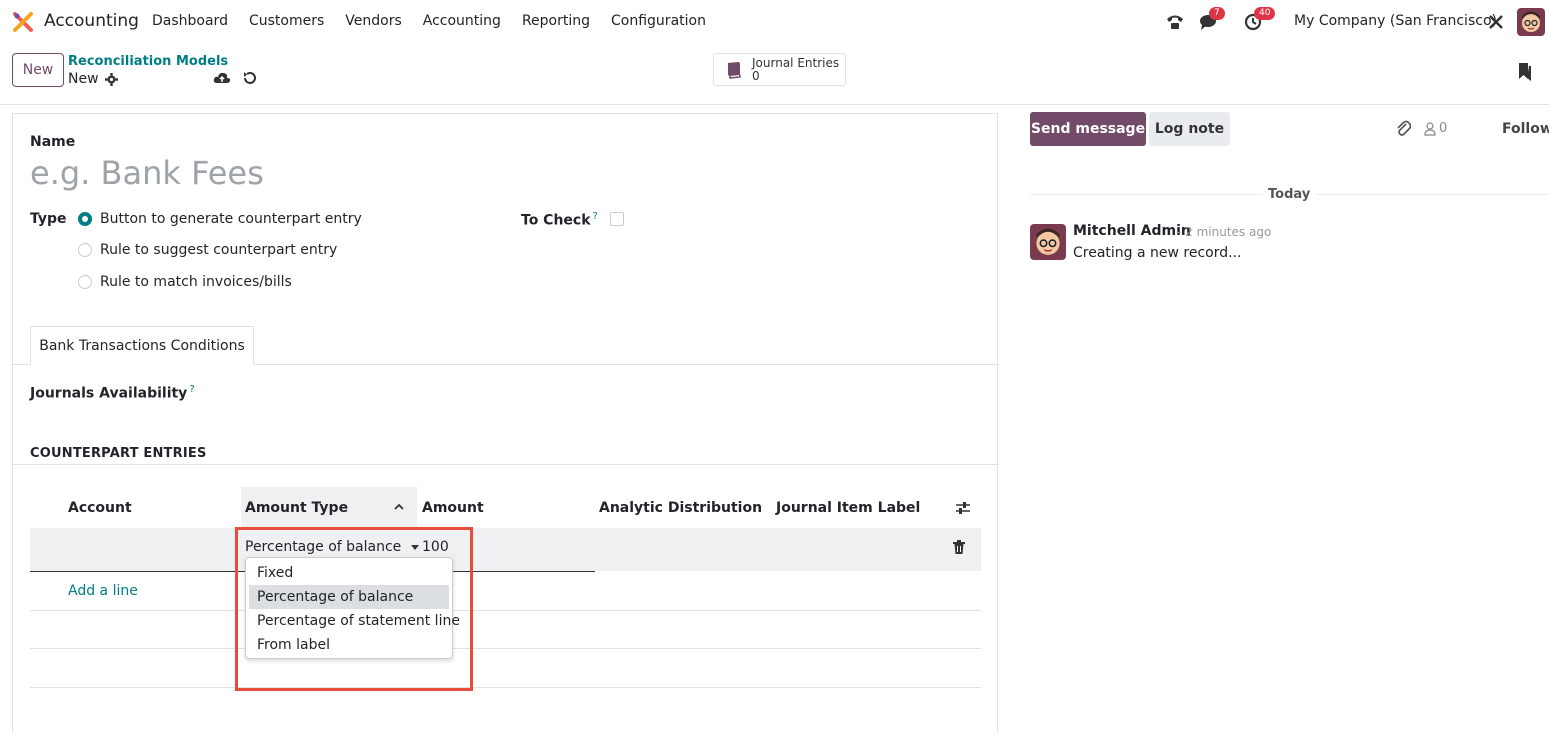 Image resolution: width=1549 pixels, height=733 pixels. I want to click on type-option-button: Button to generate counterpart entry, so click(220, 219).